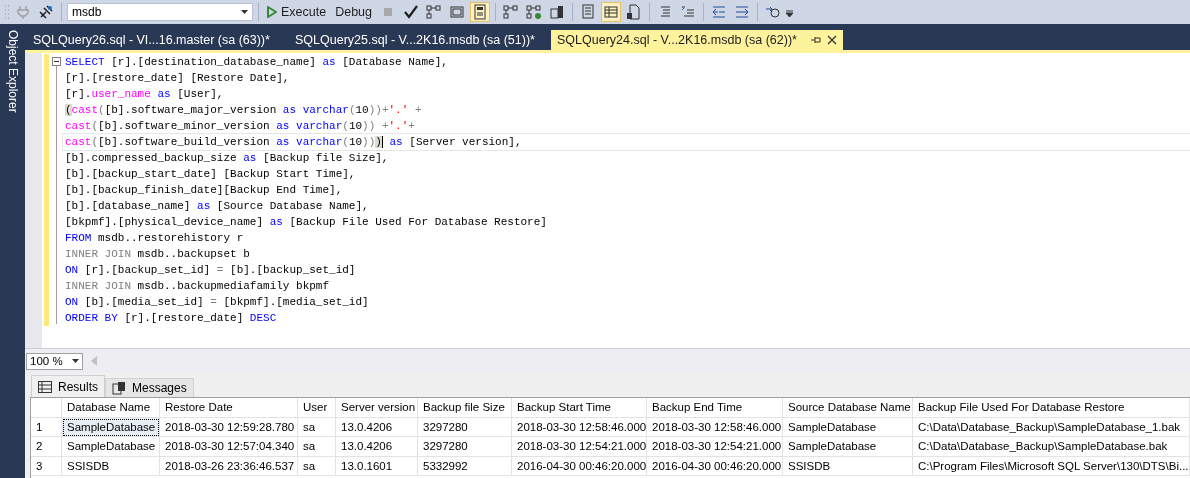 The width and height of the screenshot is (1190, 478). Describe the element at coordinates (626, 142) in the screenshot. I see `code-line: cast([b].software_build_version as varchar(10))) as [Server version],` at that location.